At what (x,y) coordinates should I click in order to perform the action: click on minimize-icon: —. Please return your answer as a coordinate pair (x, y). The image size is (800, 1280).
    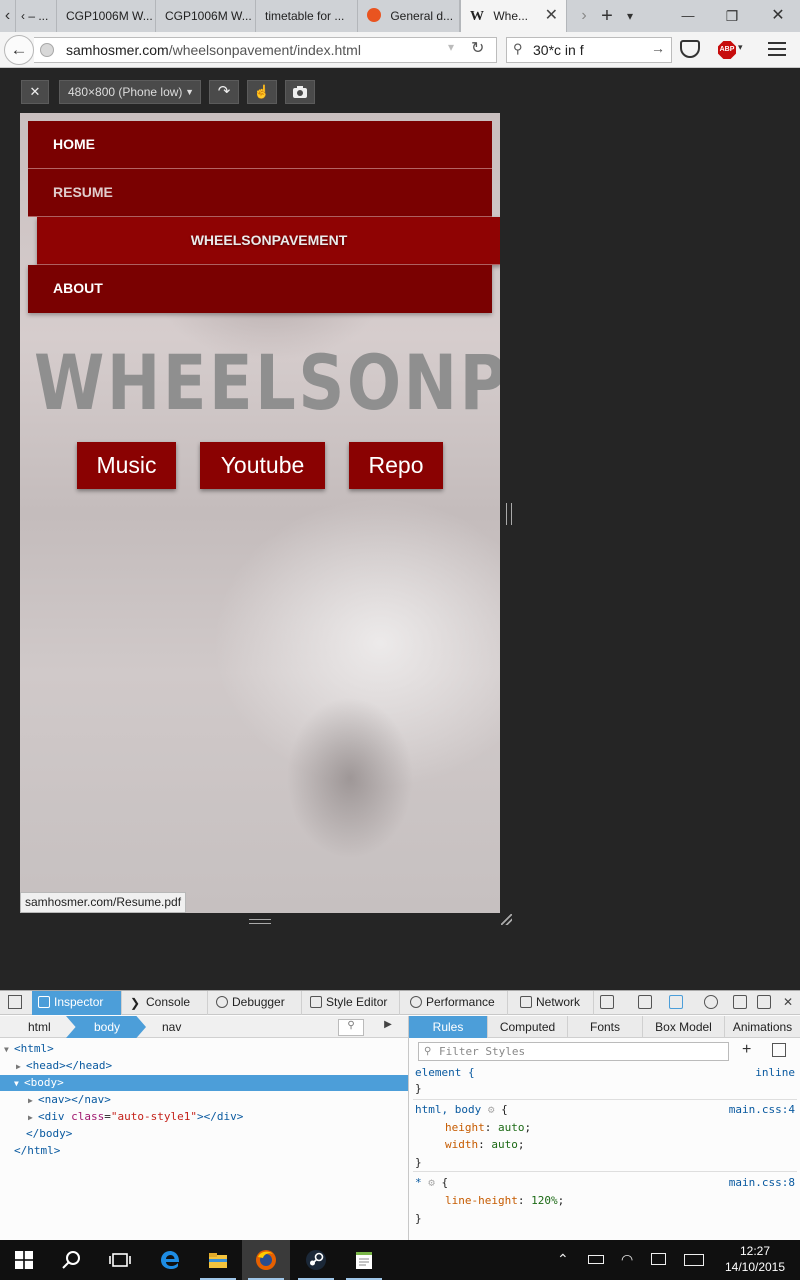
    Looking at the image, I should click on (688, 16).